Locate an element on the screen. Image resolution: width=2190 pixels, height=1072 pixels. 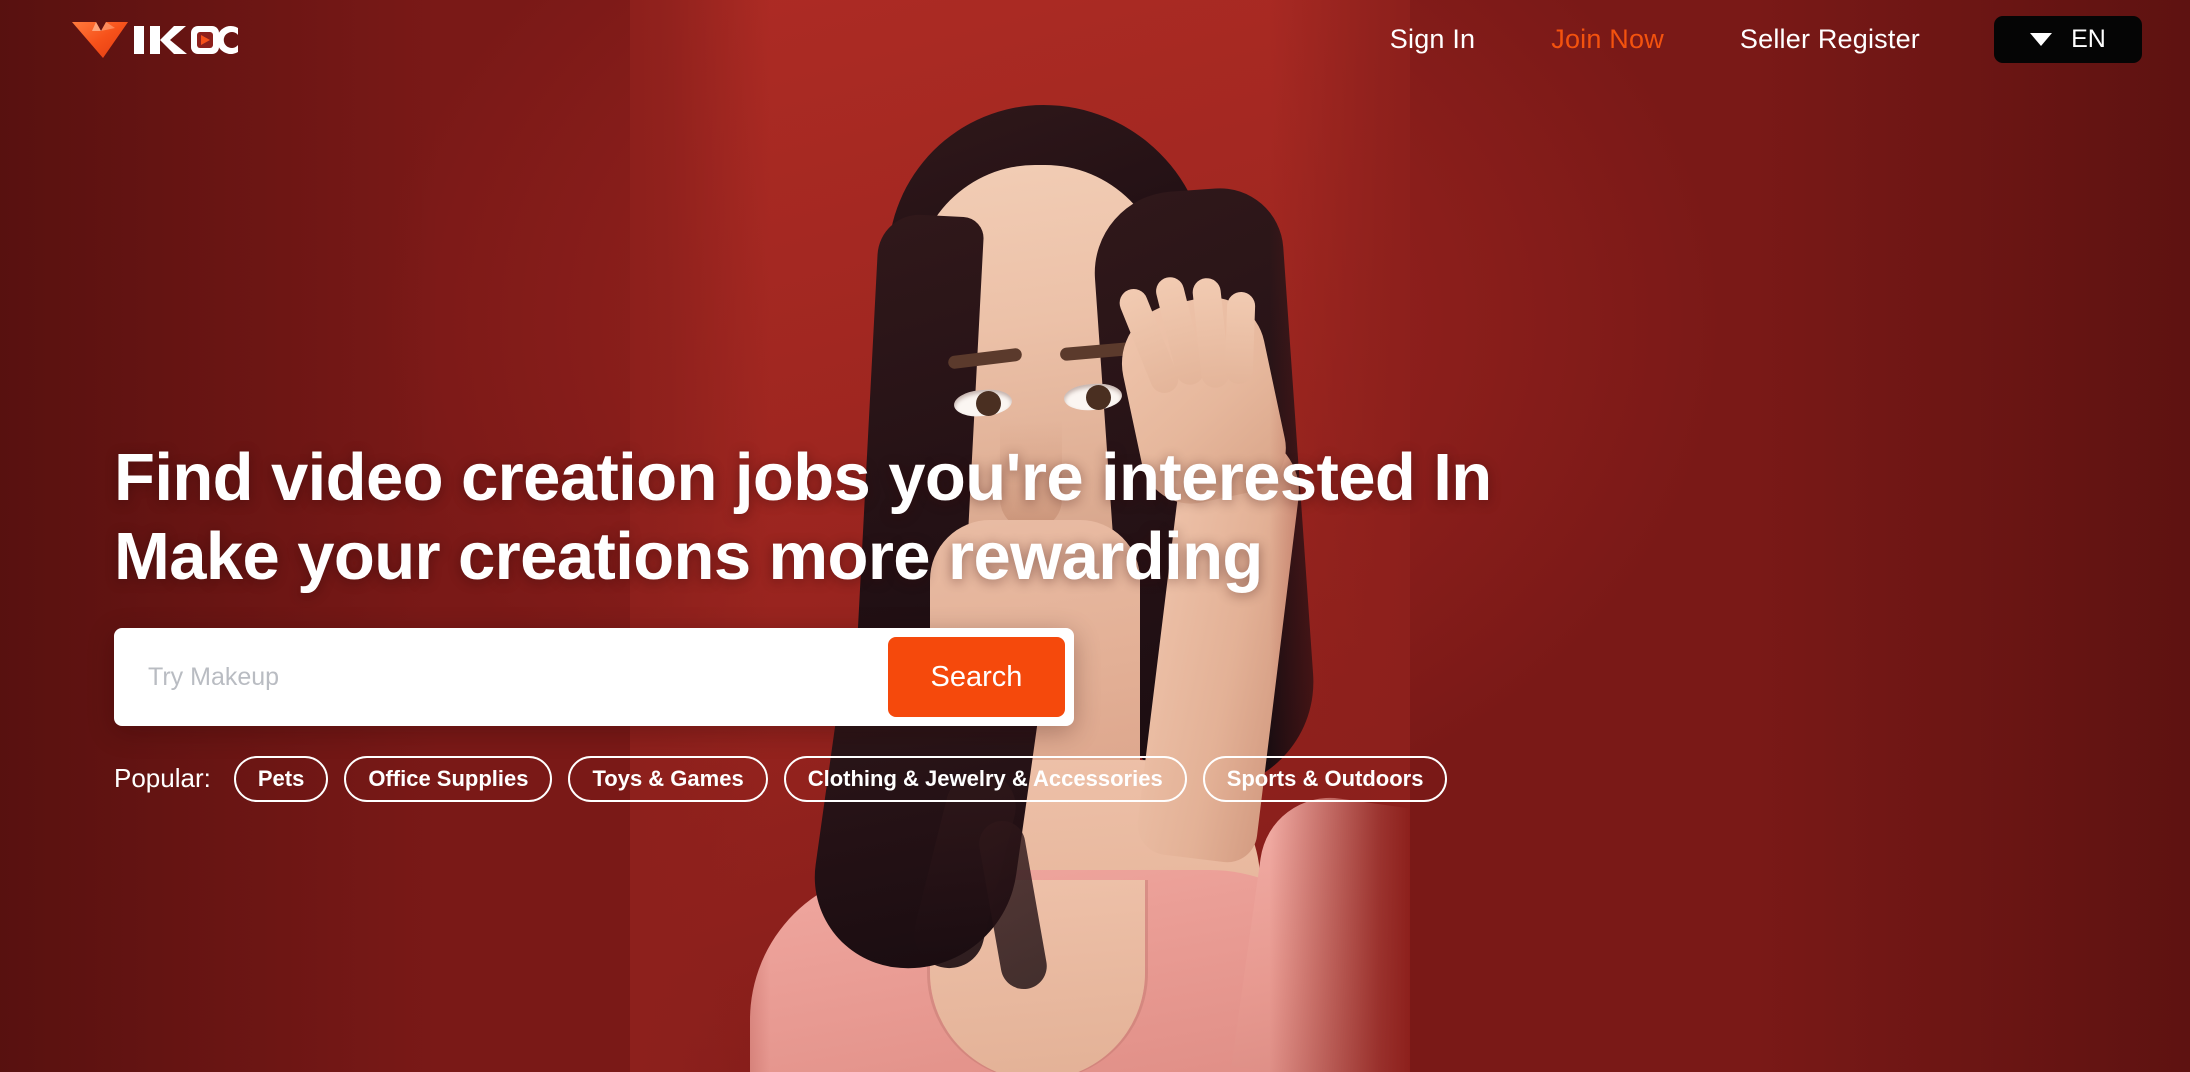
search-input is located at coordinates (501, 677).